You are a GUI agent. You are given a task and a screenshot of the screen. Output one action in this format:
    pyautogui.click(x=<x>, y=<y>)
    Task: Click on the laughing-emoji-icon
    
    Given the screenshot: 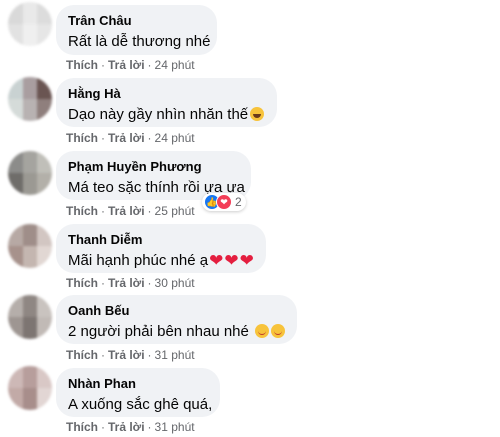 What is the action you would take?
    pyautogui.click(x=257, y=114)
    